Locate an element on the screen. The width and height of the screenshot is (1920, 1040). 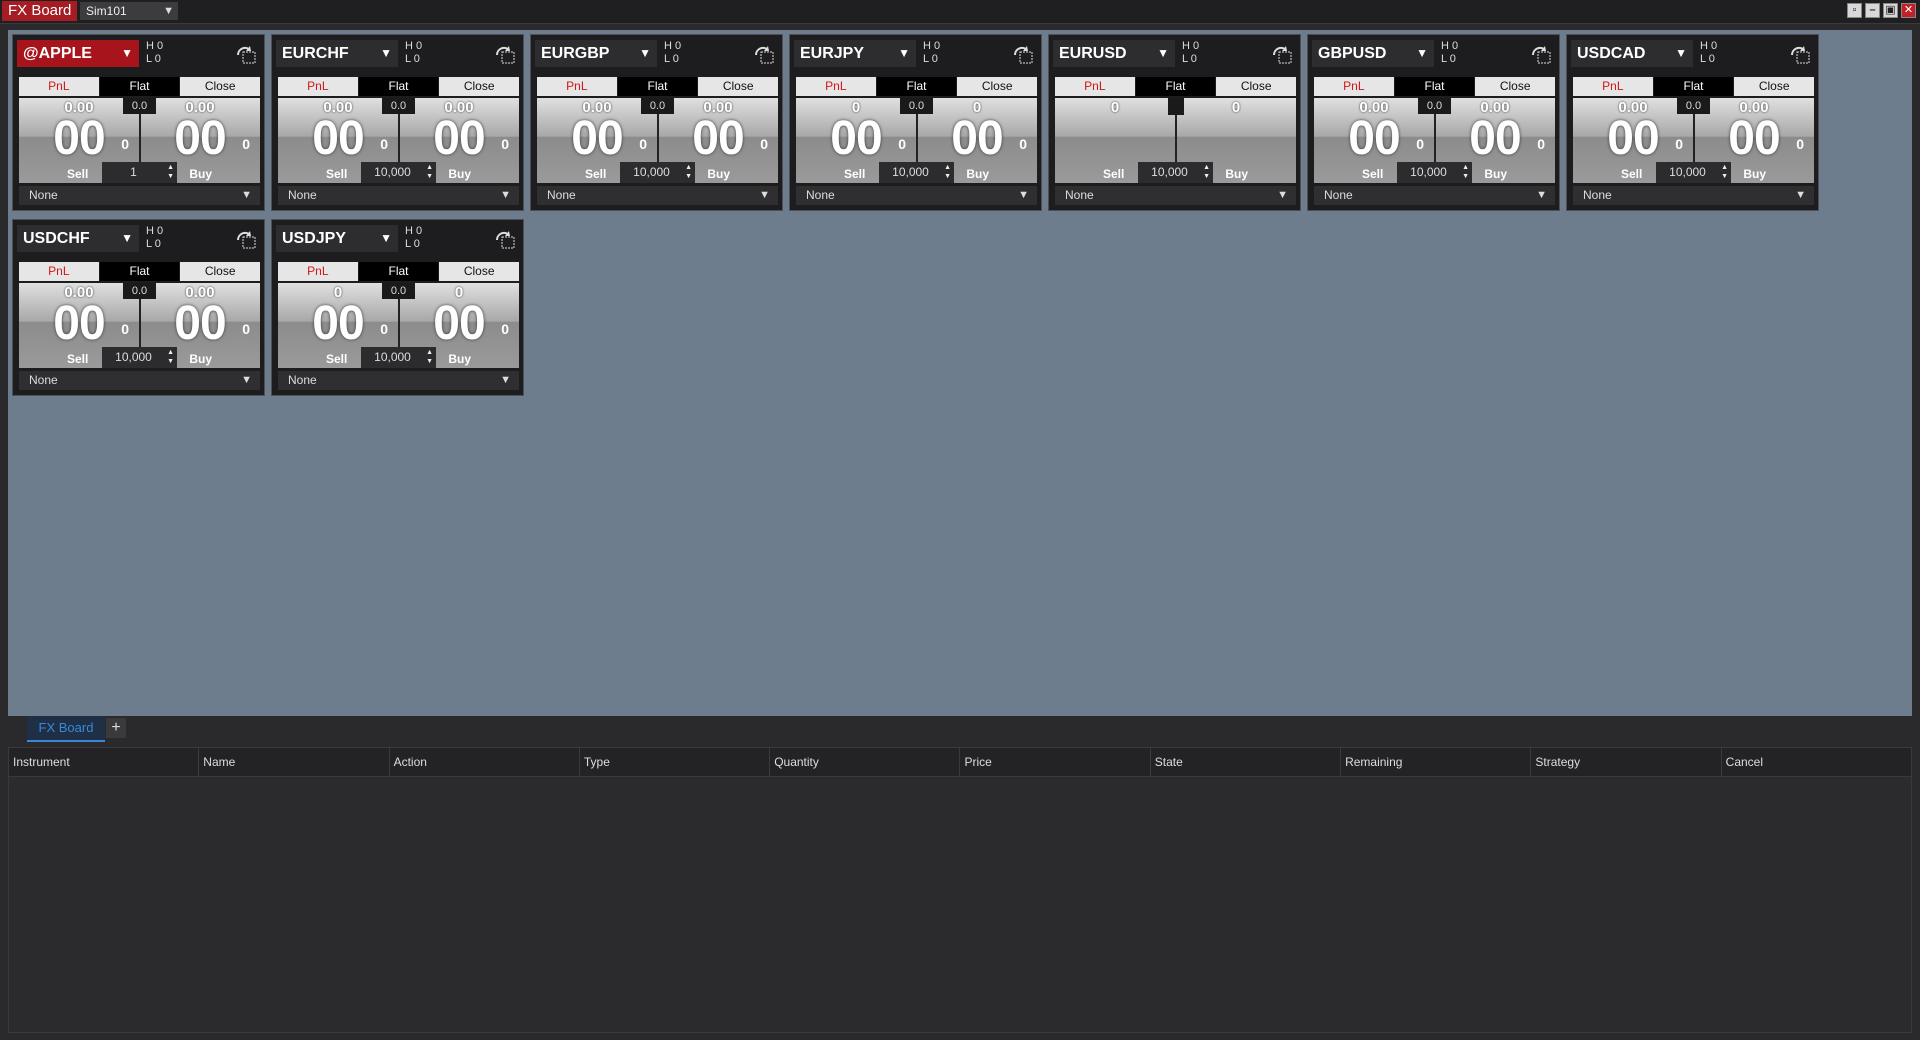
column-header: Action is located at coordinates (485, 762).